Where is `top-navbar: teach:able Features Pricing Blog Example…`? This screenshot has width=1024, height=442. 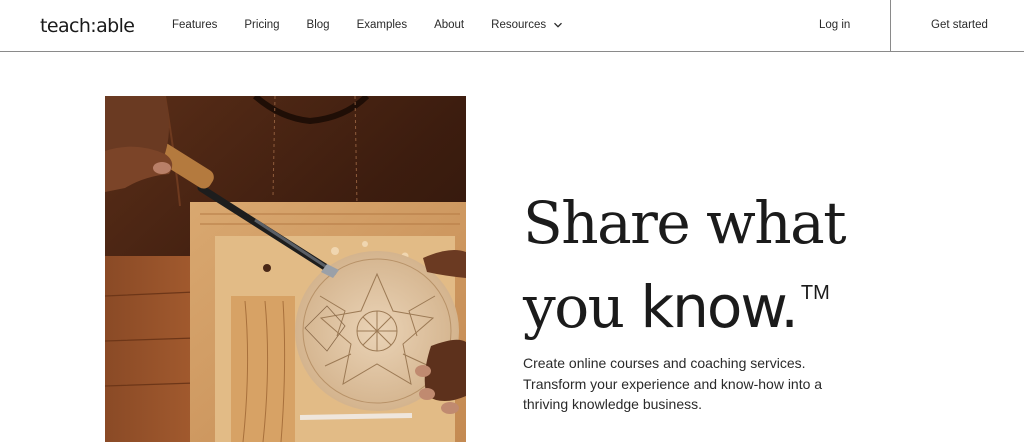 top-navbar: teach:able Features Pricing Blog Example… is located at coordinates (512, 26).